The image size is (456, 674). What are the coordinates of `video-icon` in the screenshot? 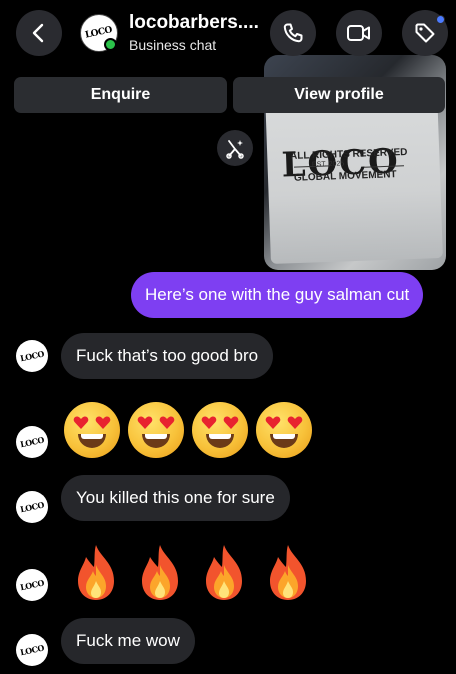 It's located at (358, 33).